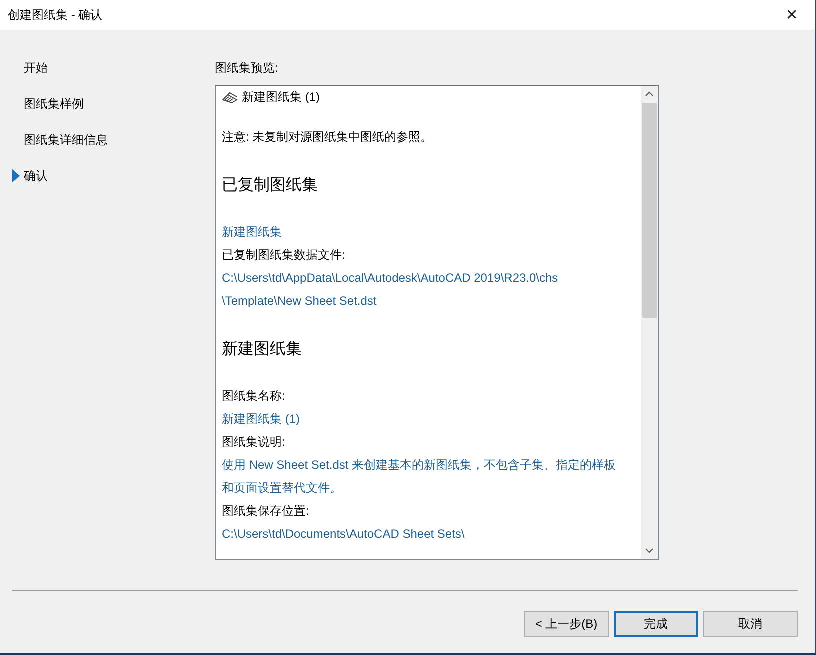  I want to click on field-value: 使用 New Sheet Set.dst 来创建基本的新图纸集，不包含子集、指定的样板和页面设置替代文件。, so click(419, 477).